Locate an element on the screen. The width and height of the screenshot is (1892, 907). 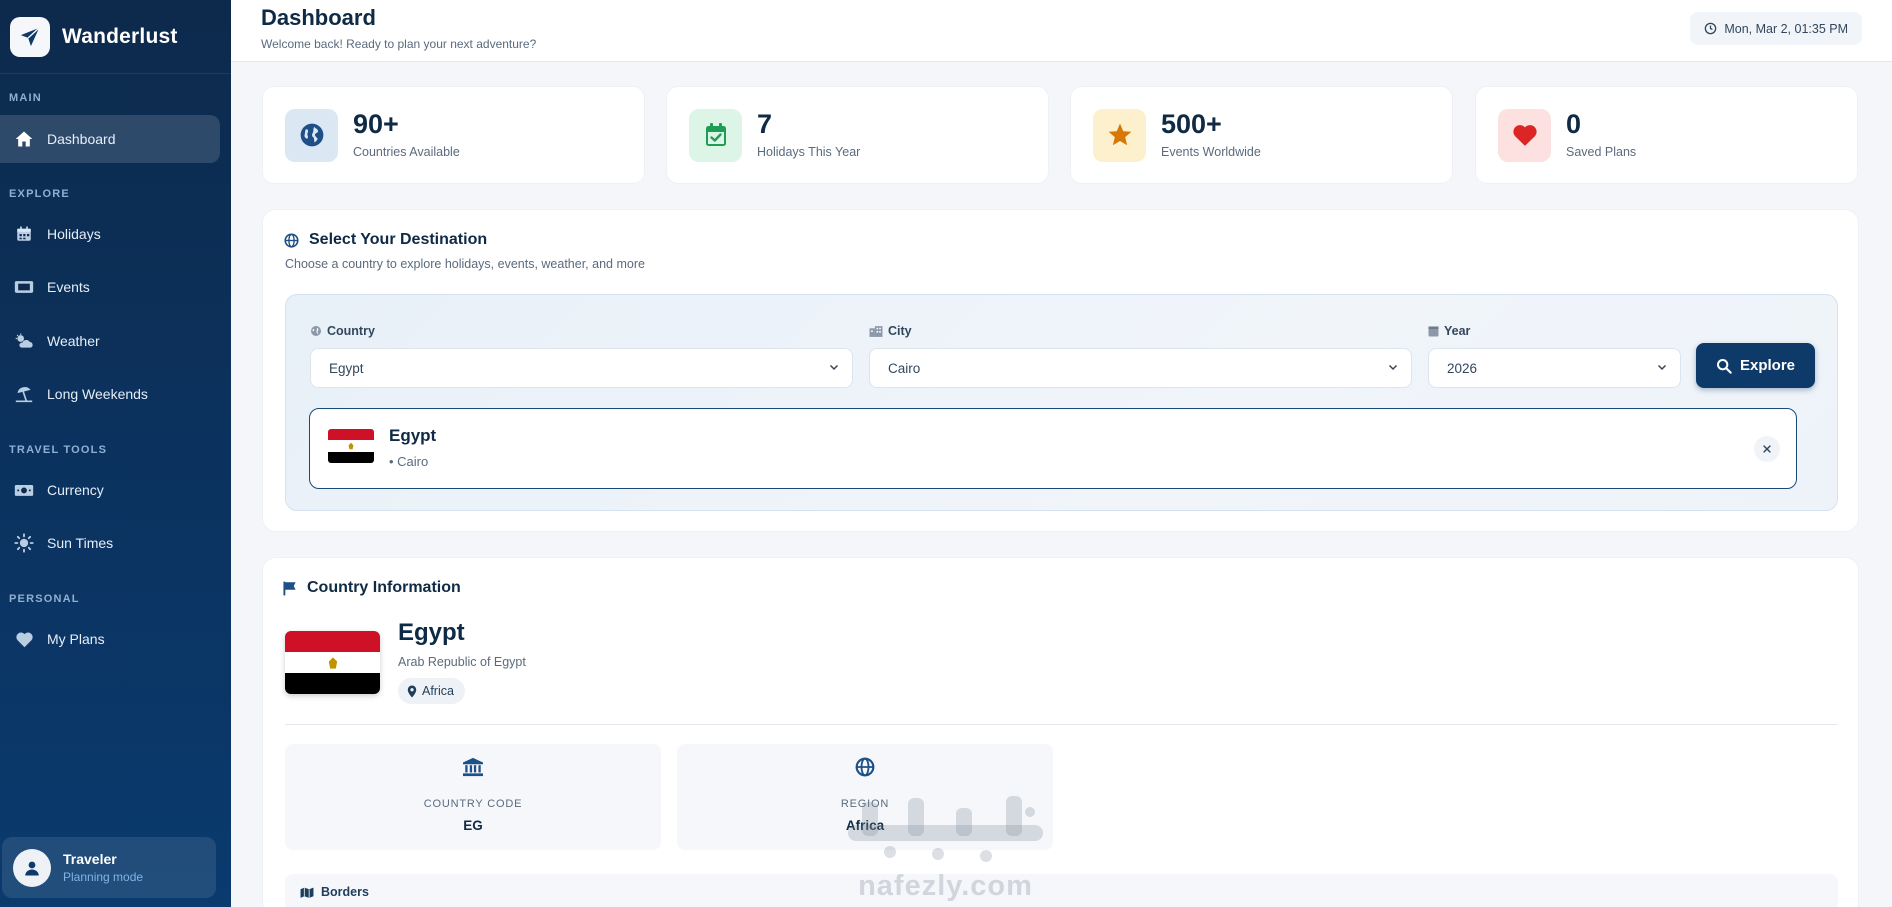
sun-icon is located at coordinates (24, 543).